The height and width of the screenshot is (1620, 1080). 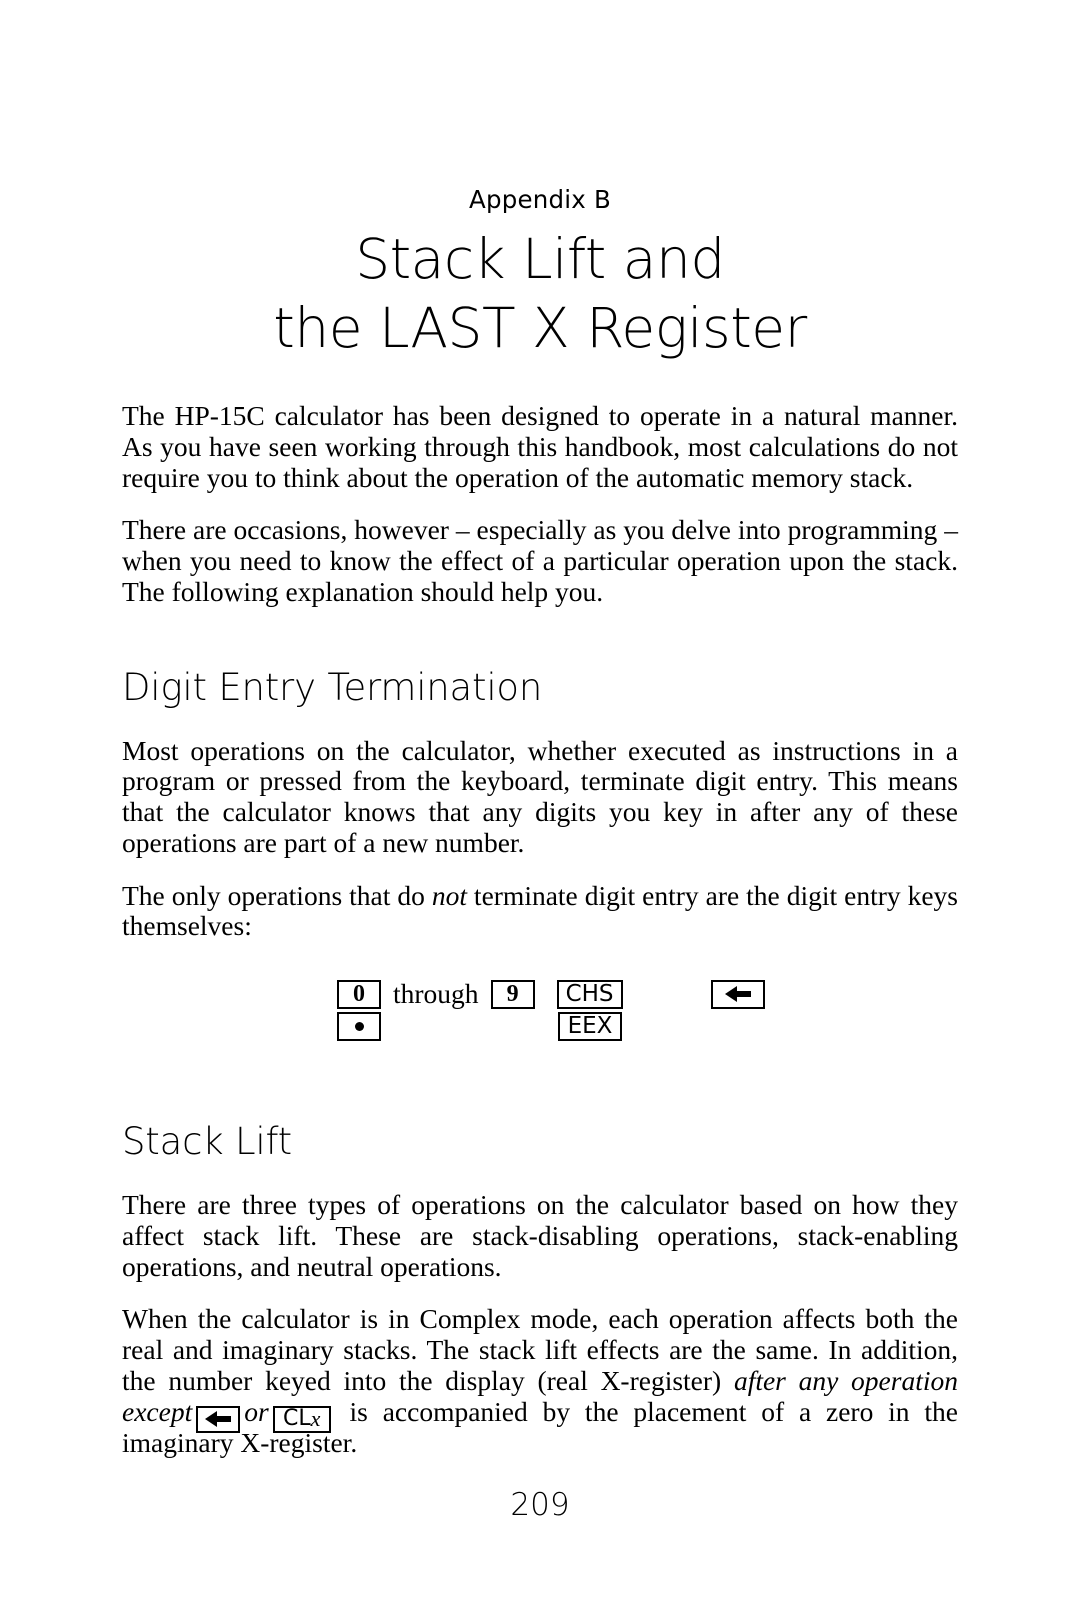 What do you see at coordinates (540, 994) in the screenshot?
I see `key-diagram-row-1: 0 through 9 CHS` at bounding box center [540, 994].